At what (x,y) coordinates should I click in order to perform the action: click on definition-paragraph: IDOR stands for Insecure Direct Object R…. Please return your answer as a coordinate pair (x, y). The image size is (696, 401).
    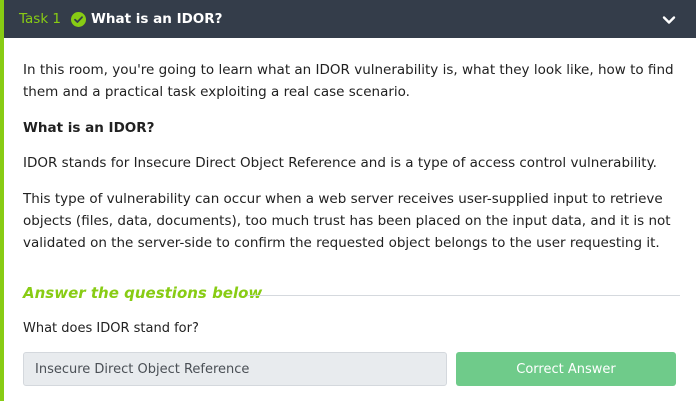
    Looking at the image, I should click on (340, 163).